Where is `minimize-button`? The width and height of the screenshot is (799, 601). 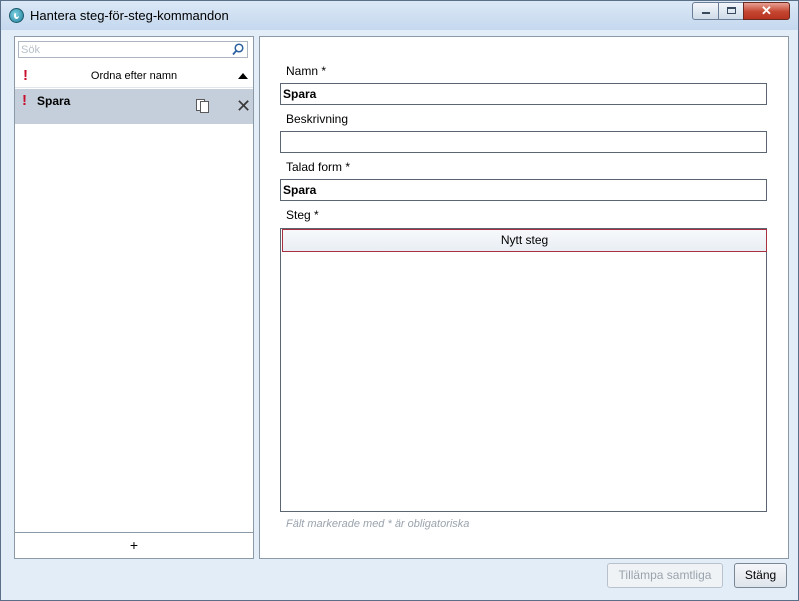
minimize-button is located at coordinates (705, 11).